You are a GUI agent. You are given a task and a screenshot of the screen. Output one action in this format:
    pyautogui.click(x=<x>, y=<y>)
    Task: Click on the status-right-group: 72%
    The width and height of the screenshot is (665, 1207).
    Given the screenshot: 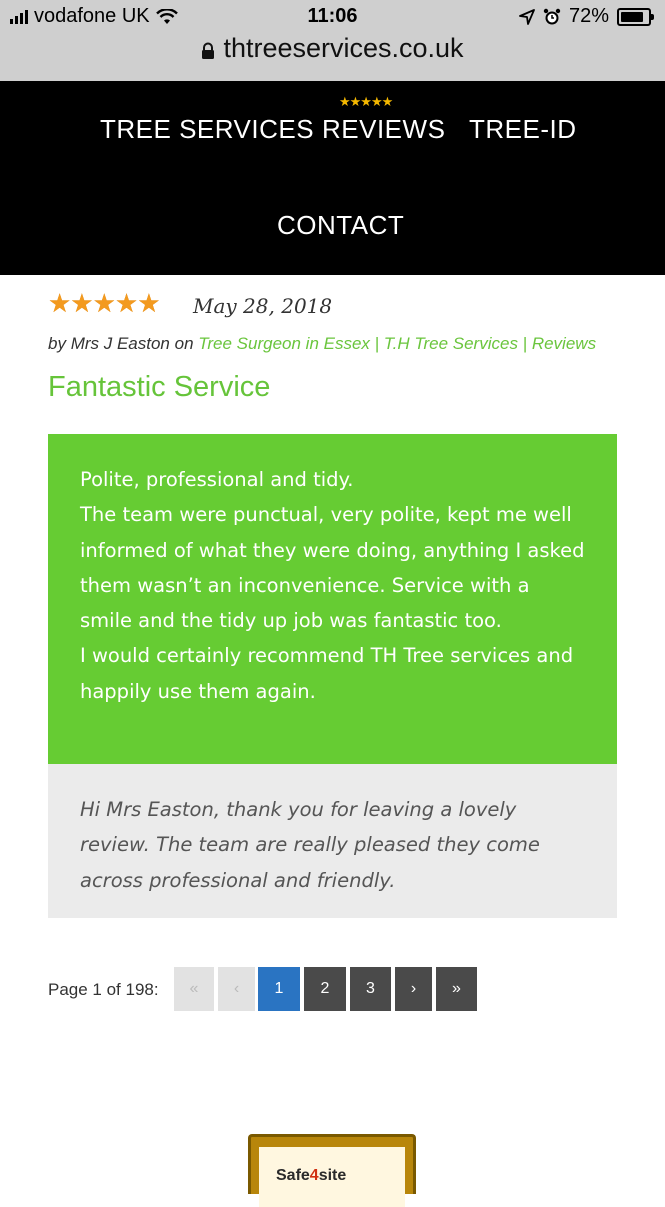 What is the action you would take?
    pyautogui.click(x=586, y=16)
    